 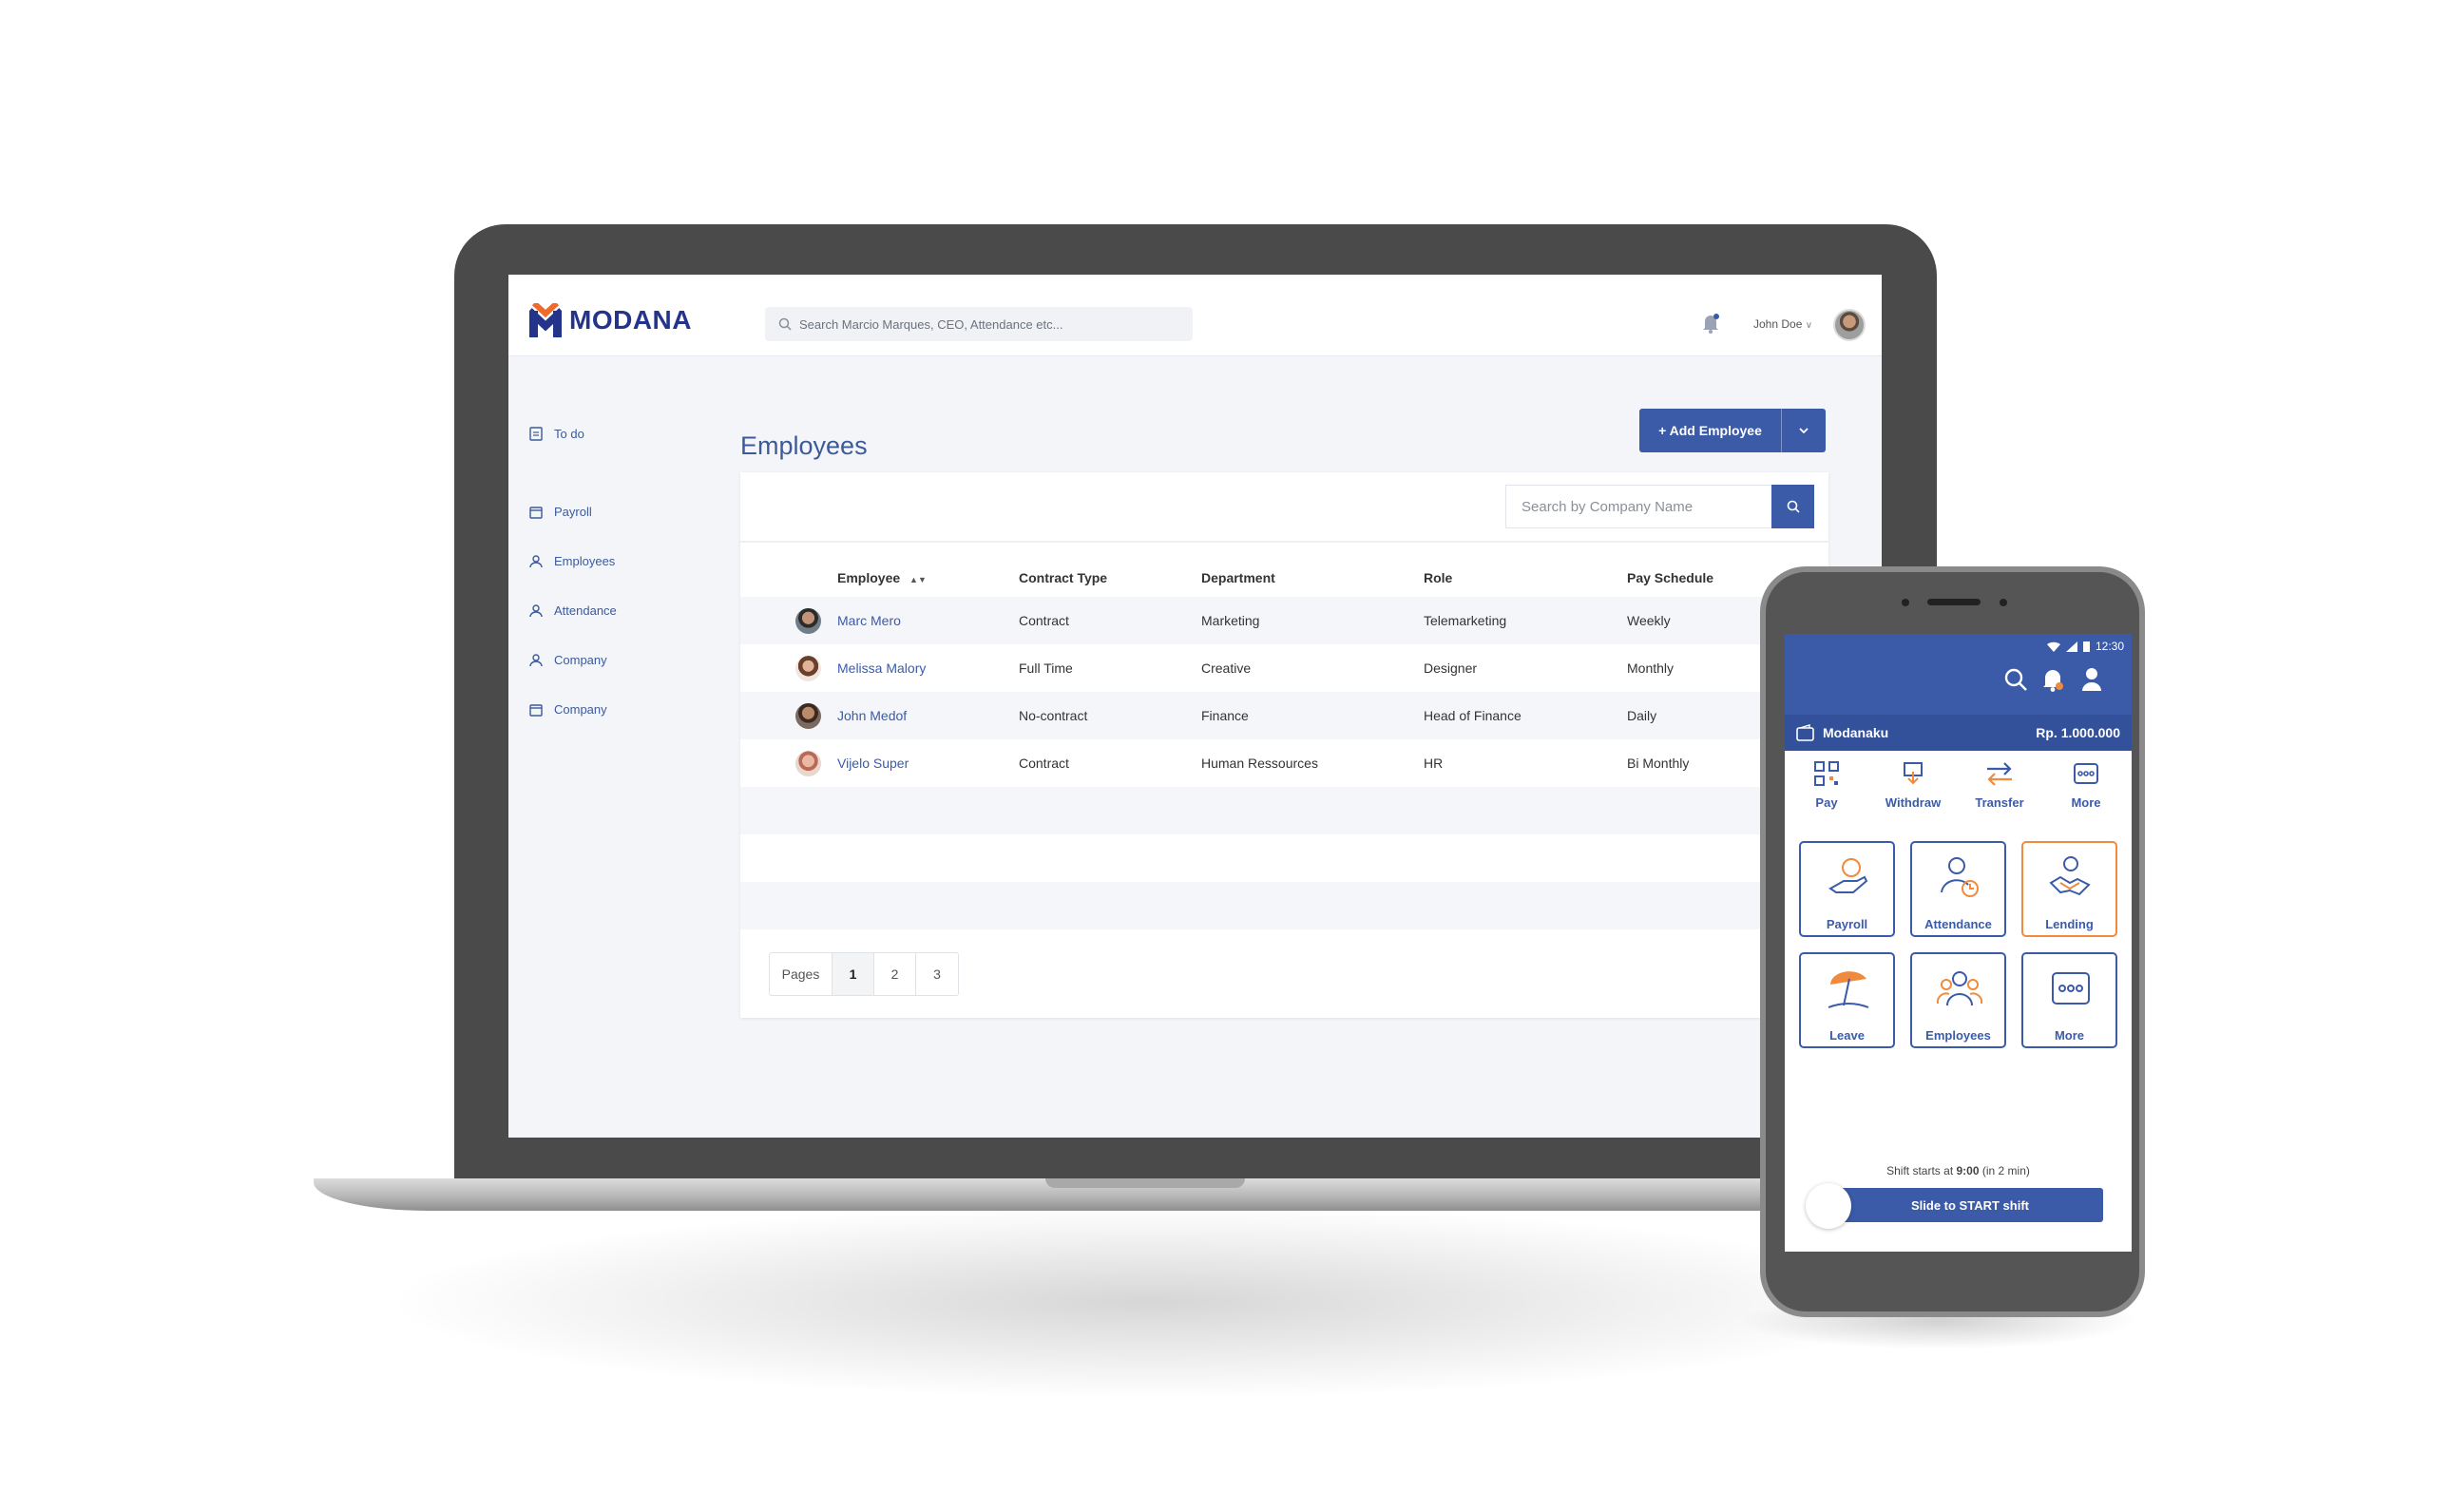 What do you see at coordinates (869, 620) in the screenshot?
I see `employee-name-link: Marc Mero` at bounding box center [869, 620].